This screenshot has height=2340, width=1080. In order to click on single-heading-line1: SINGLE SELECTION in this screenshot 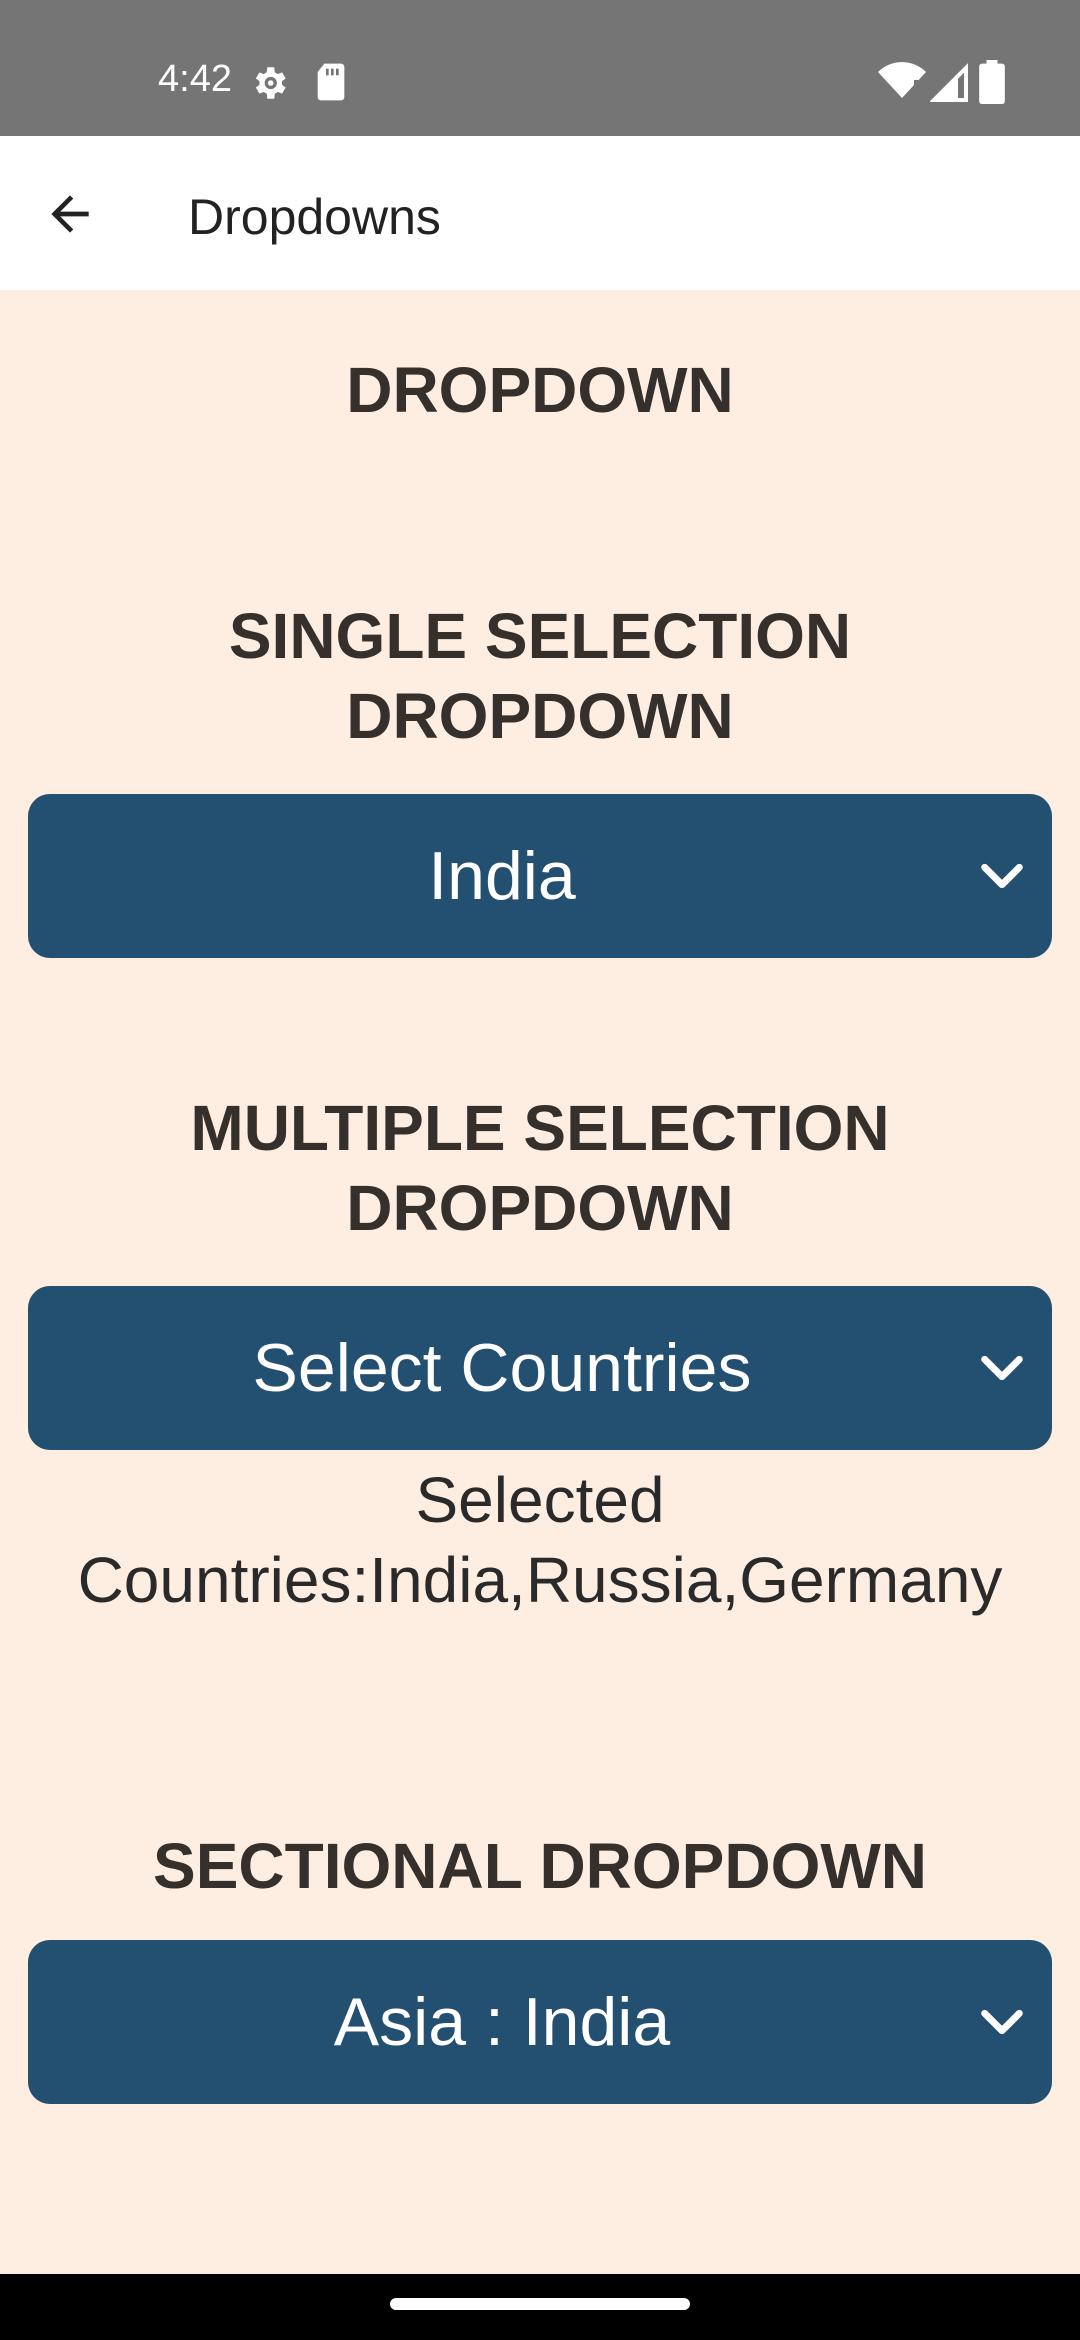, I will do `click(540, 636)`.